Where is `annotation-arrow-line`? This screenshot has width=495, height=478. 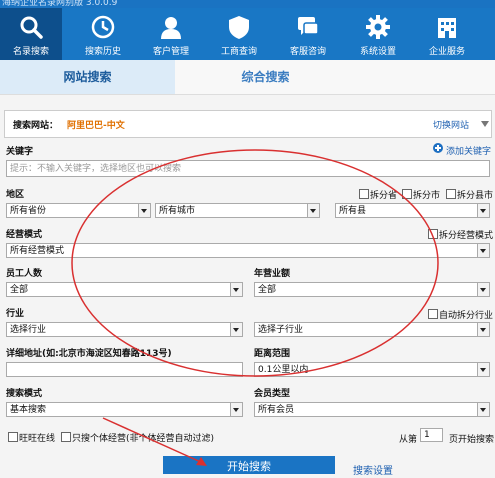 annotation-arrow-line is located at coordinates (153, 440).